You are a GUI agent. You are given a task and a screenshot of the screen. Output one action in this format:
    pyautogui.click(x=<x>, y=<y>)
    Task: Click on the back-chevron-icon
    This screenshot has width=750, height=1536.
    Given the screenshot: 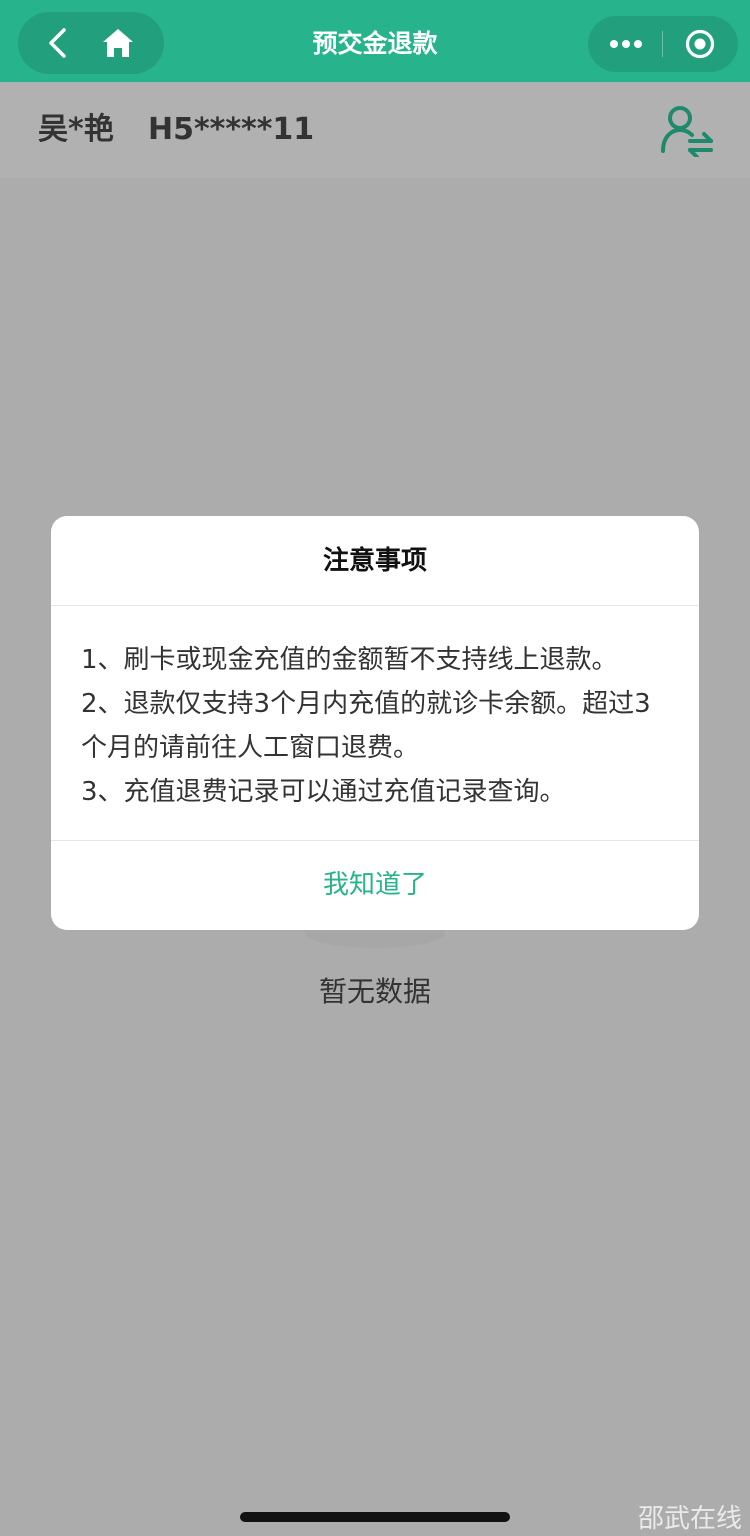 What is the action you would take?
    pyautogui.click(x=57, y=43)
    